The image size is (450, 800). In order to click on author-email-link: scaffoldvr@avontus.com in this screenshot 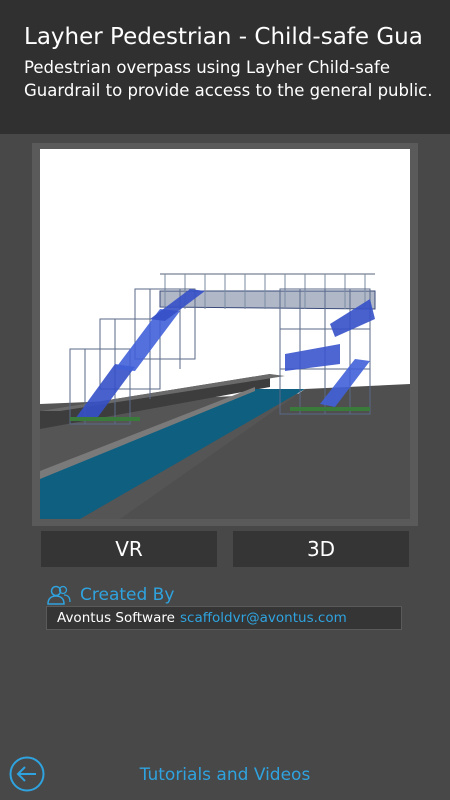, I will do `click(263, 618)`.